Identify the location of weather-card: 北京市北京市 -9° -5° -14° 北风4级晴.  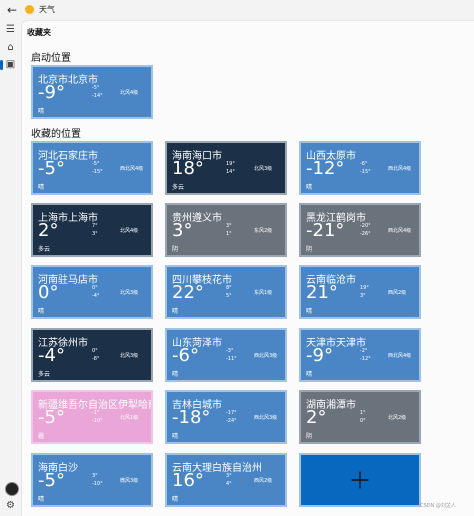
(92, 92).